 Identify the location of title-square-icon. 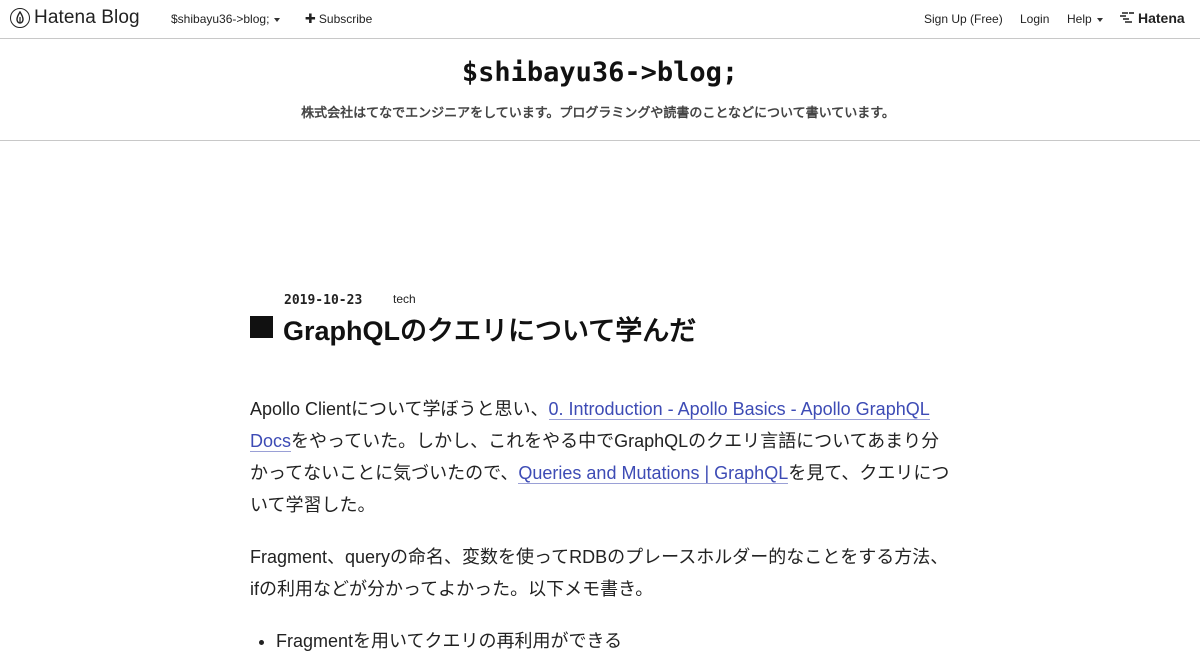
(261, 327).